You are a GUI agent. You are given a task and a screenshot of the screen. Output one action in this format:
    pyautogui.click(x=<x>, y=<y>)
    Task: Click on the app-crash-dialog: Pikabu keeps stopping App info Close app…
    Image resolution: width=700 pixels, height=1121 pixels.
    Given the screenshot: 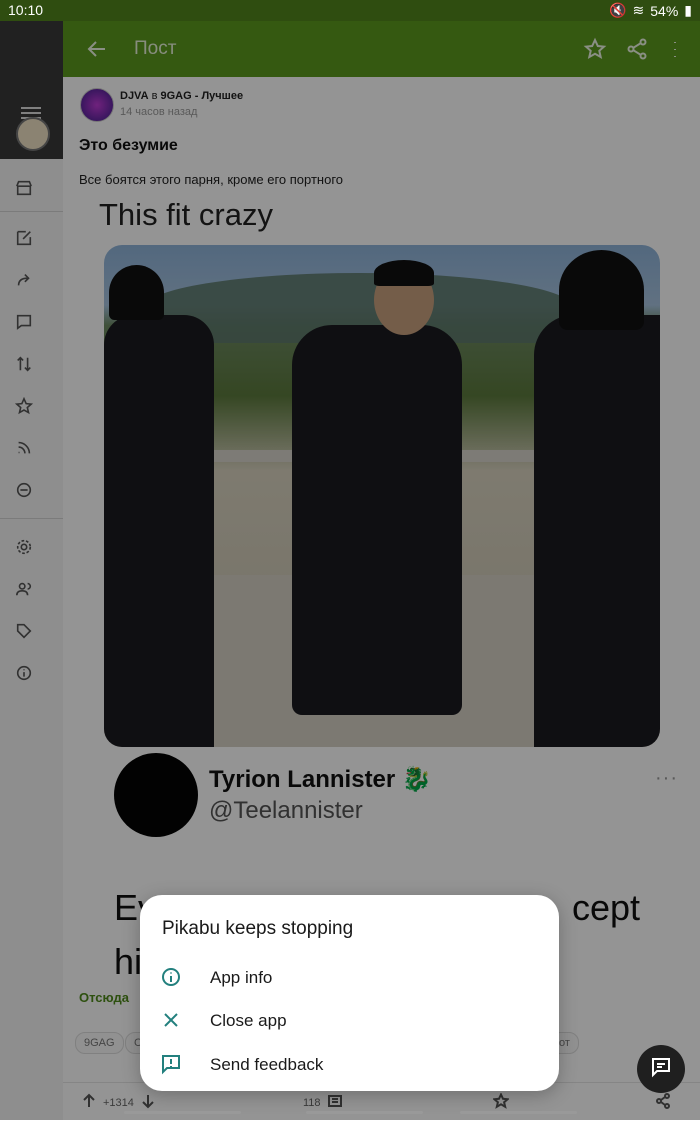 What is the action you would take?
    pyautogui.click(x=349, y=993)
    